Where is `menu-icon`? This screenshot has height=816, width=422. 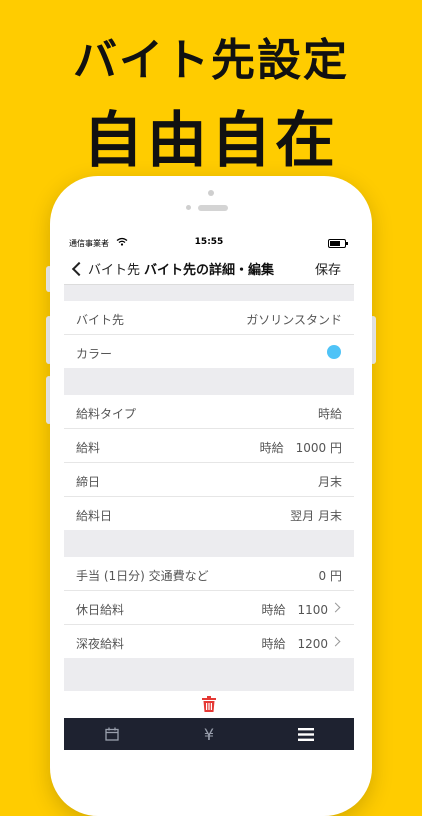 menu-icon is located at coordinates (306, 734).